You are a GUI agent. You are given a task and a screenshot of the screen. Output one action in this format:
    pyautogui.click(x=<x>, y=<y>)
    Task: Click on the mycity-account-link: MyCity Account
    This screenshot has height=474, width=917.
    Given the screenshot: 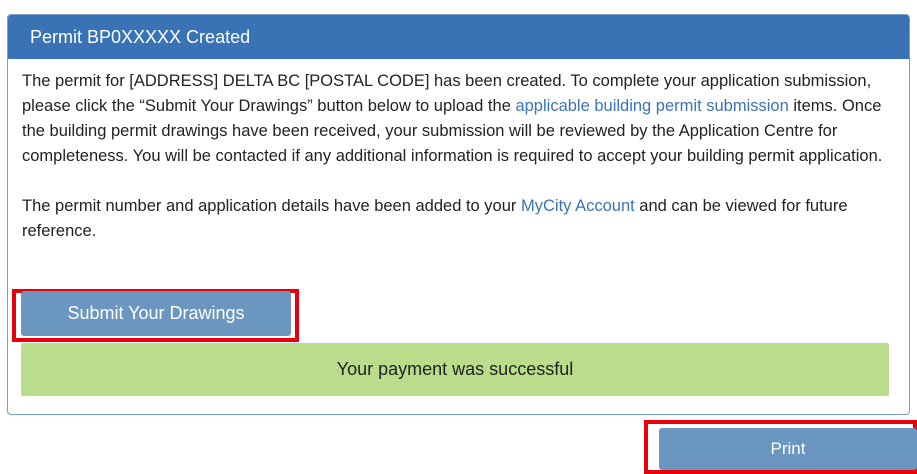 What is the action you would take?
    pyautogui.click(x=578, y=206)
    